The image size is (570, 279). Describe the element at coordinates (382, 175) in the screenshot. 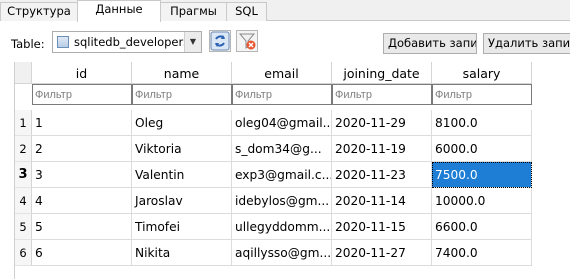

I see `cell-joining-date: 2020-11-23` at that location.